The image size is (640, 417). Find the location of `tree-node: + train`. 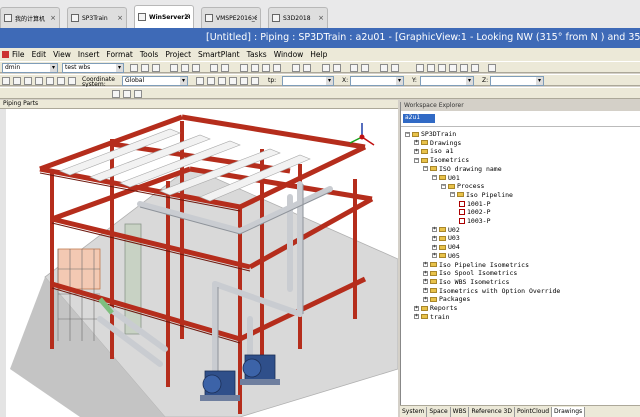

tree-node: + train is located at coordinates (432, 317).